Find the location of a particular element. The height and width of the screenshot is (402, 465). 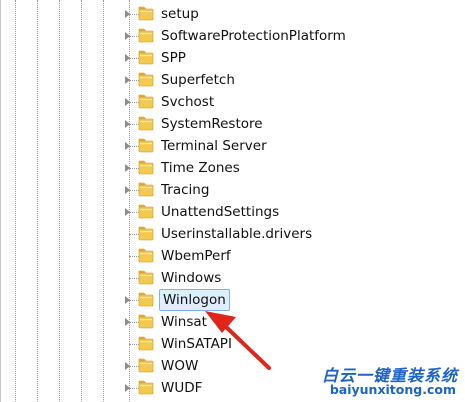

watermark: 白云一键重装系统 baiyunxitong.com is located at coordinates (387, 380).